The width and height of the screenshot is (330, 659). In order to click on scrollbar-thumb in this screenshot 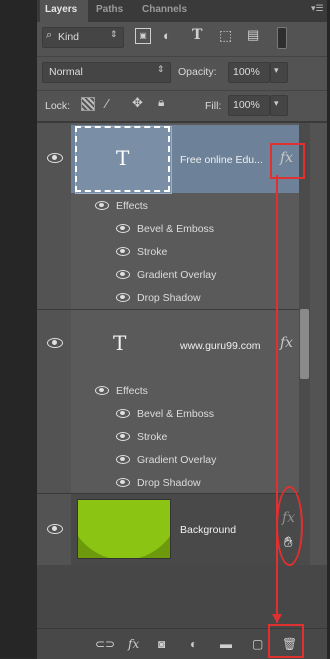, I will do `click(304, 344)`.